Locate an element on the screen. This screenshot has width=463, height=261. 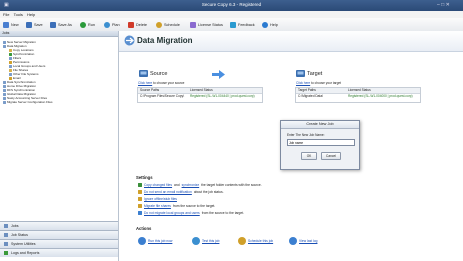
email-icon is located at coordinates (140, 191).